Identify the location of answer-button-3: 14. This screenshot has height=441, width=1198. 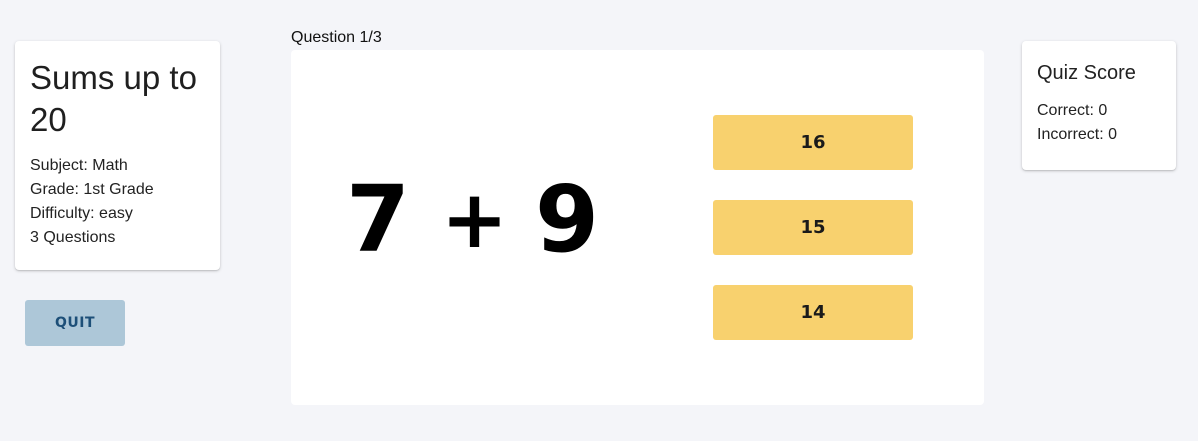
(813, 312).